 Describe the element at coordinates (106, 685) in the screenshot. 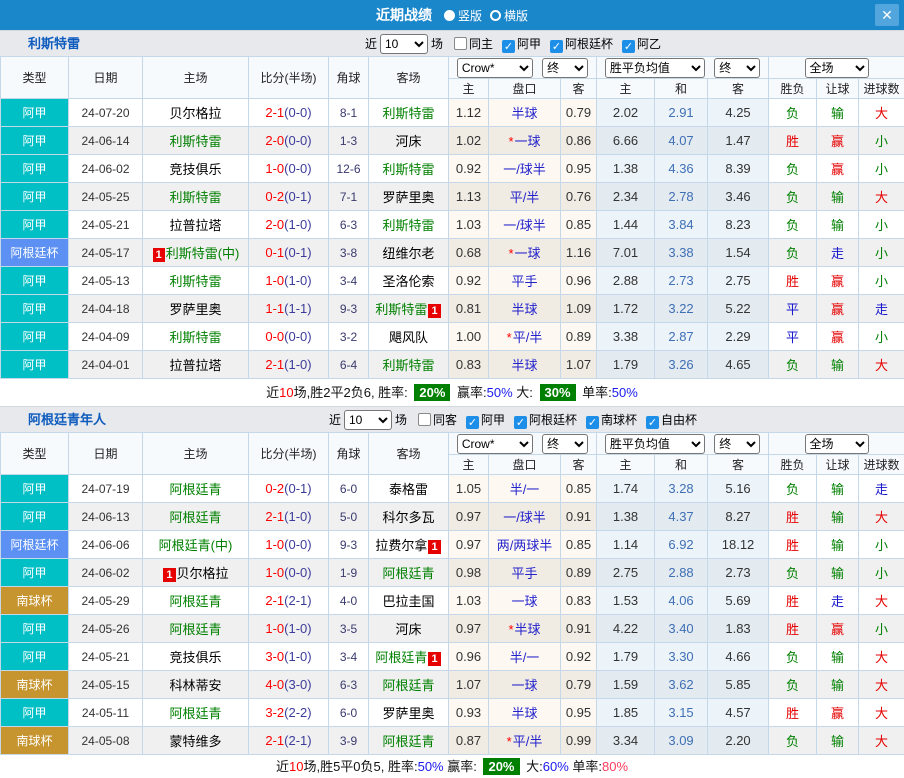

I see `match-date: 24-05-15` at that location.